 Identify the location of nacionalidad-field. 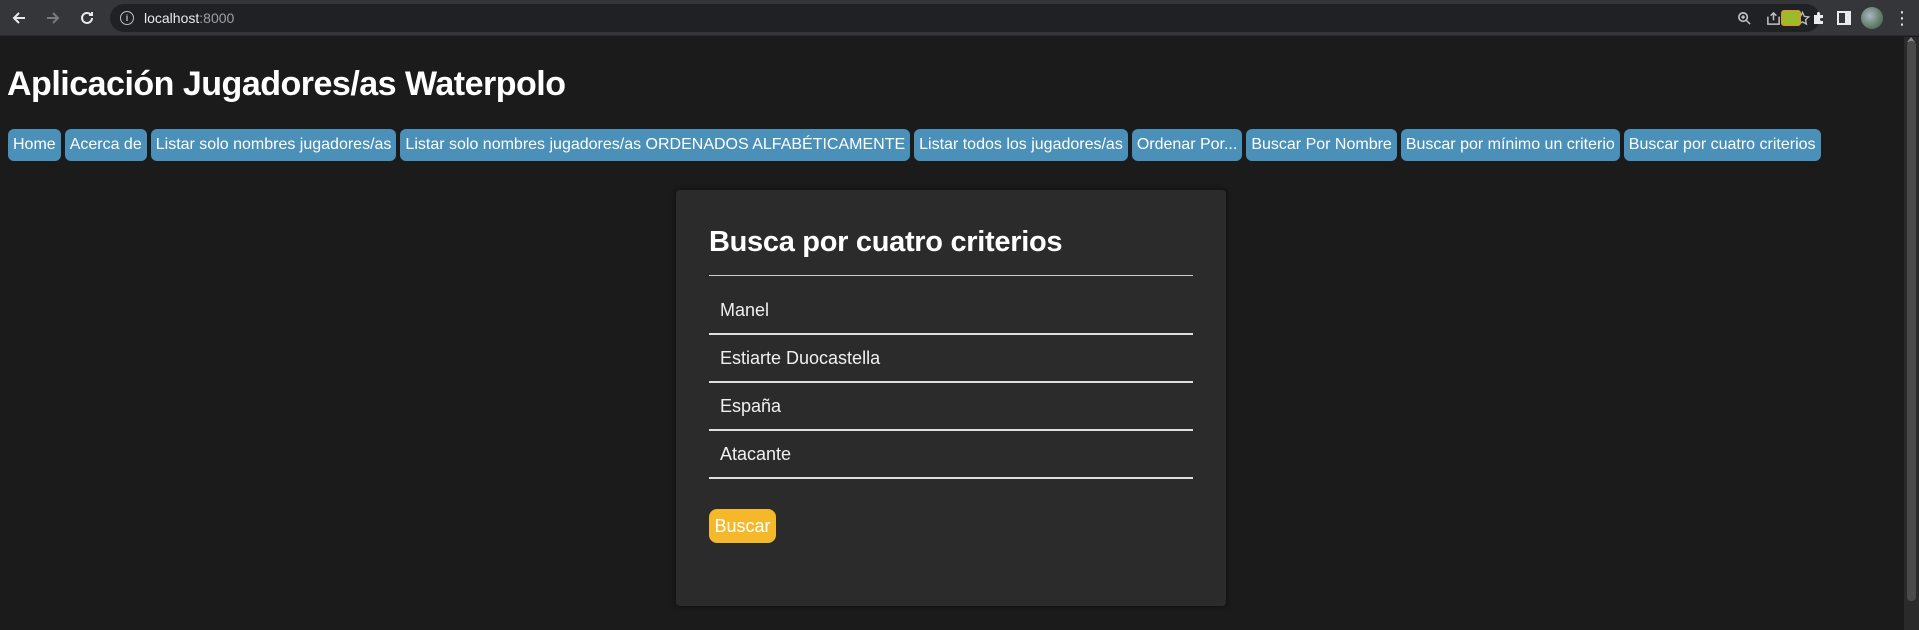
(951, 406).